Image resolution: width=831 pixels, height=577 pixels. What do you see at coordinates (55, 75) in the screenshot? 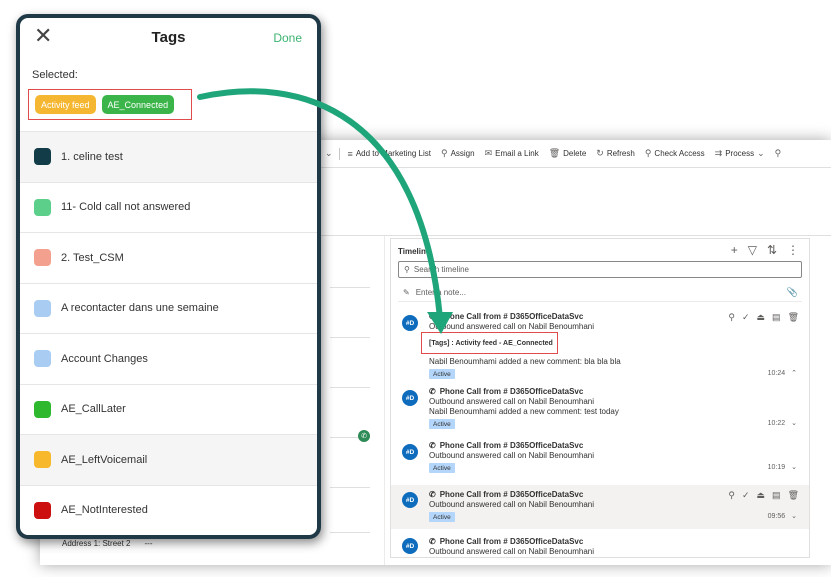
I see `selected-label: Selected:` at bounding box center [55, 75].